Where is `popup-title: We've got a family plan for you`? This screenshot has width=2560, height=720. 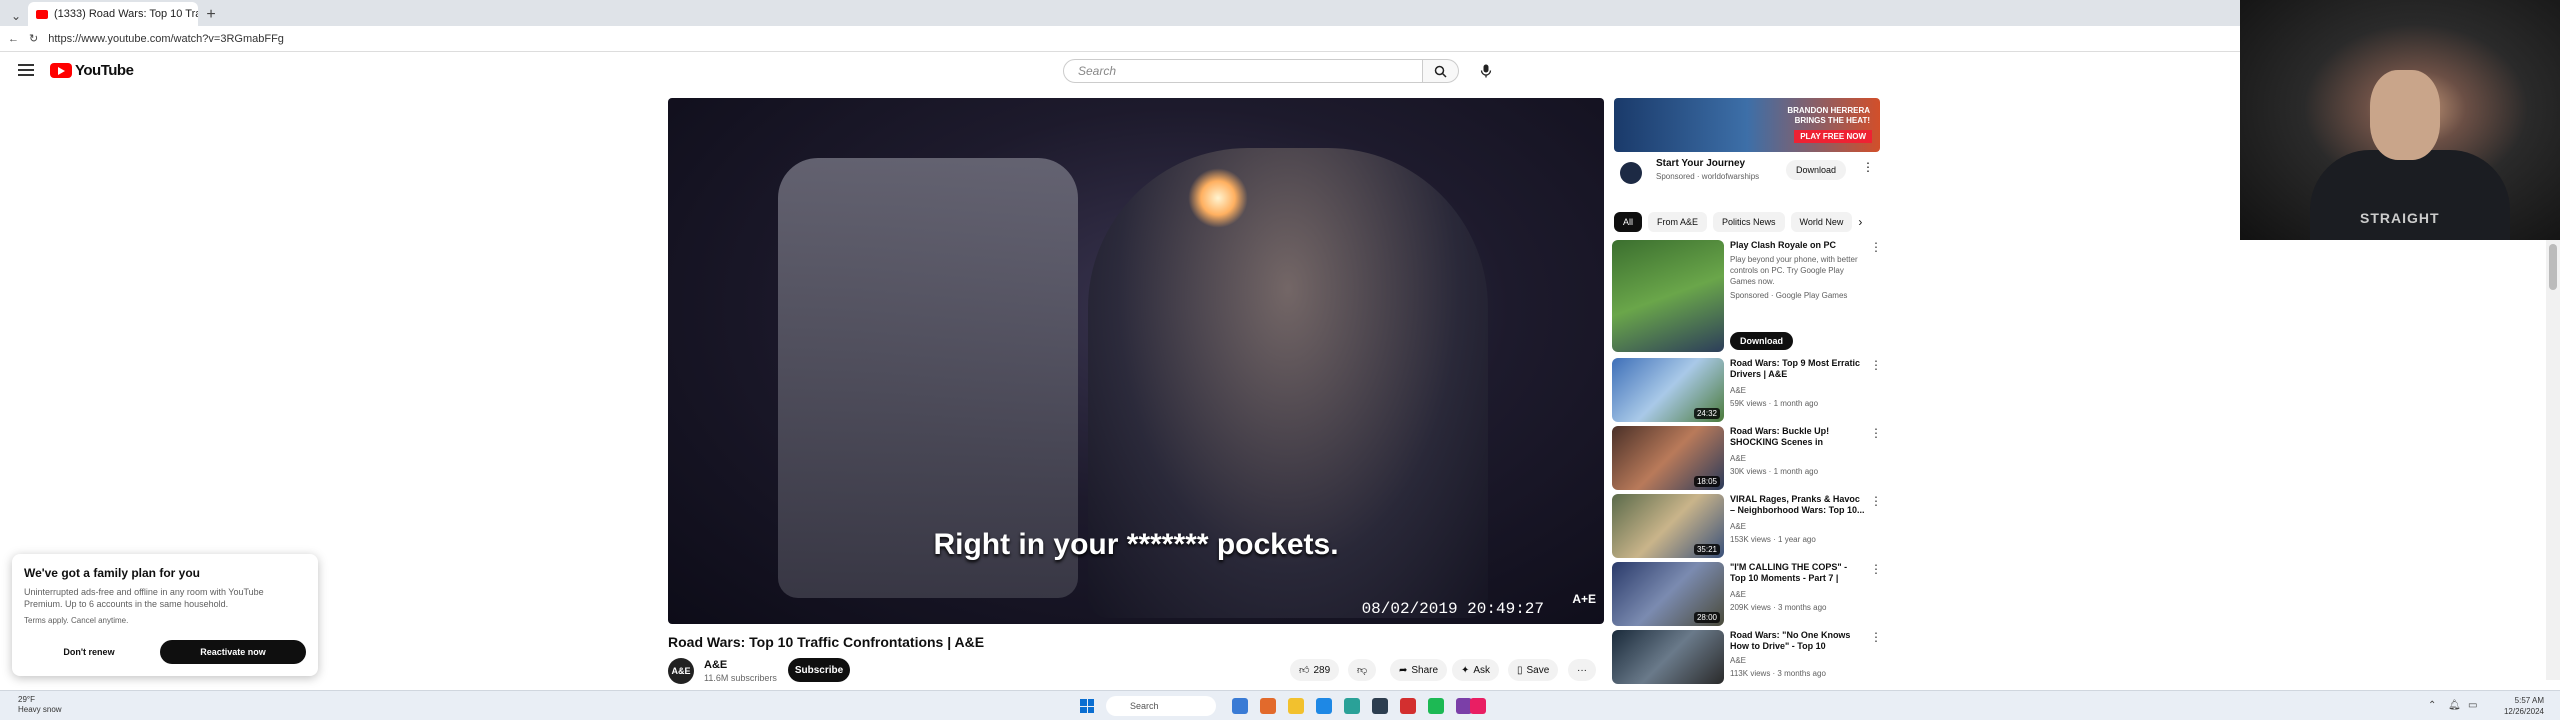 popup-title: We've got a family plan for you is located at coordinates (112, 573).